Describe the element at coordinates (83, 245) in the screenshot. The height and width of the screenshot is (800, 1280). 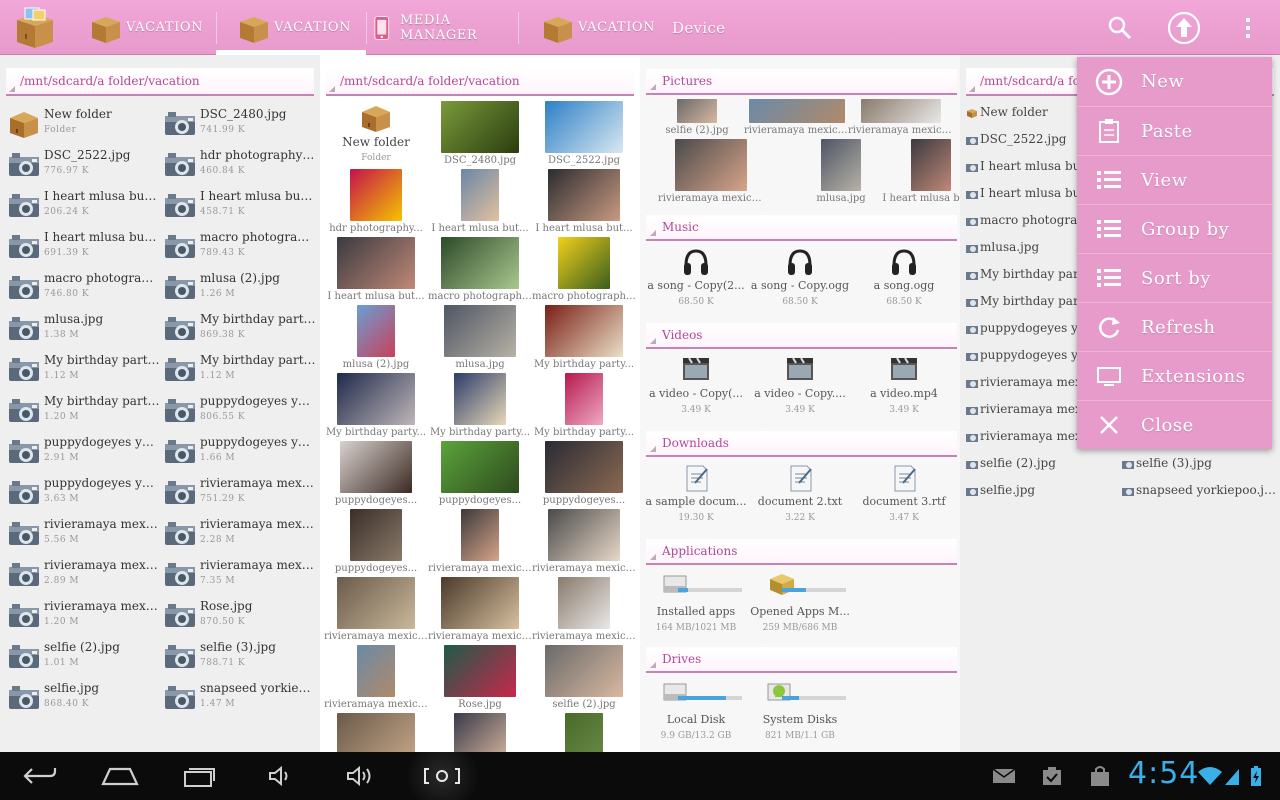
I see `list-item: I heart mlusa but fi... 691.39 K` at that location.